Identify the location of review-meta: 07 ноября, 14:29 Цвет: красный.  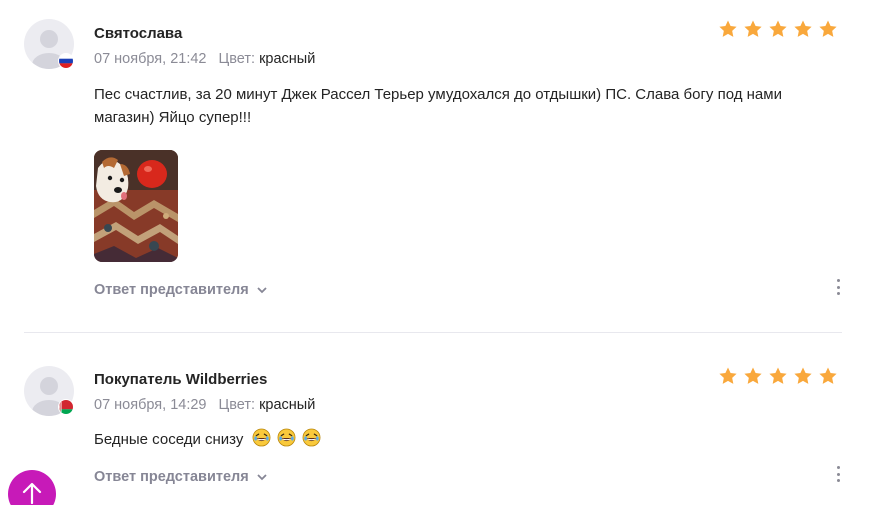
(204, 405).